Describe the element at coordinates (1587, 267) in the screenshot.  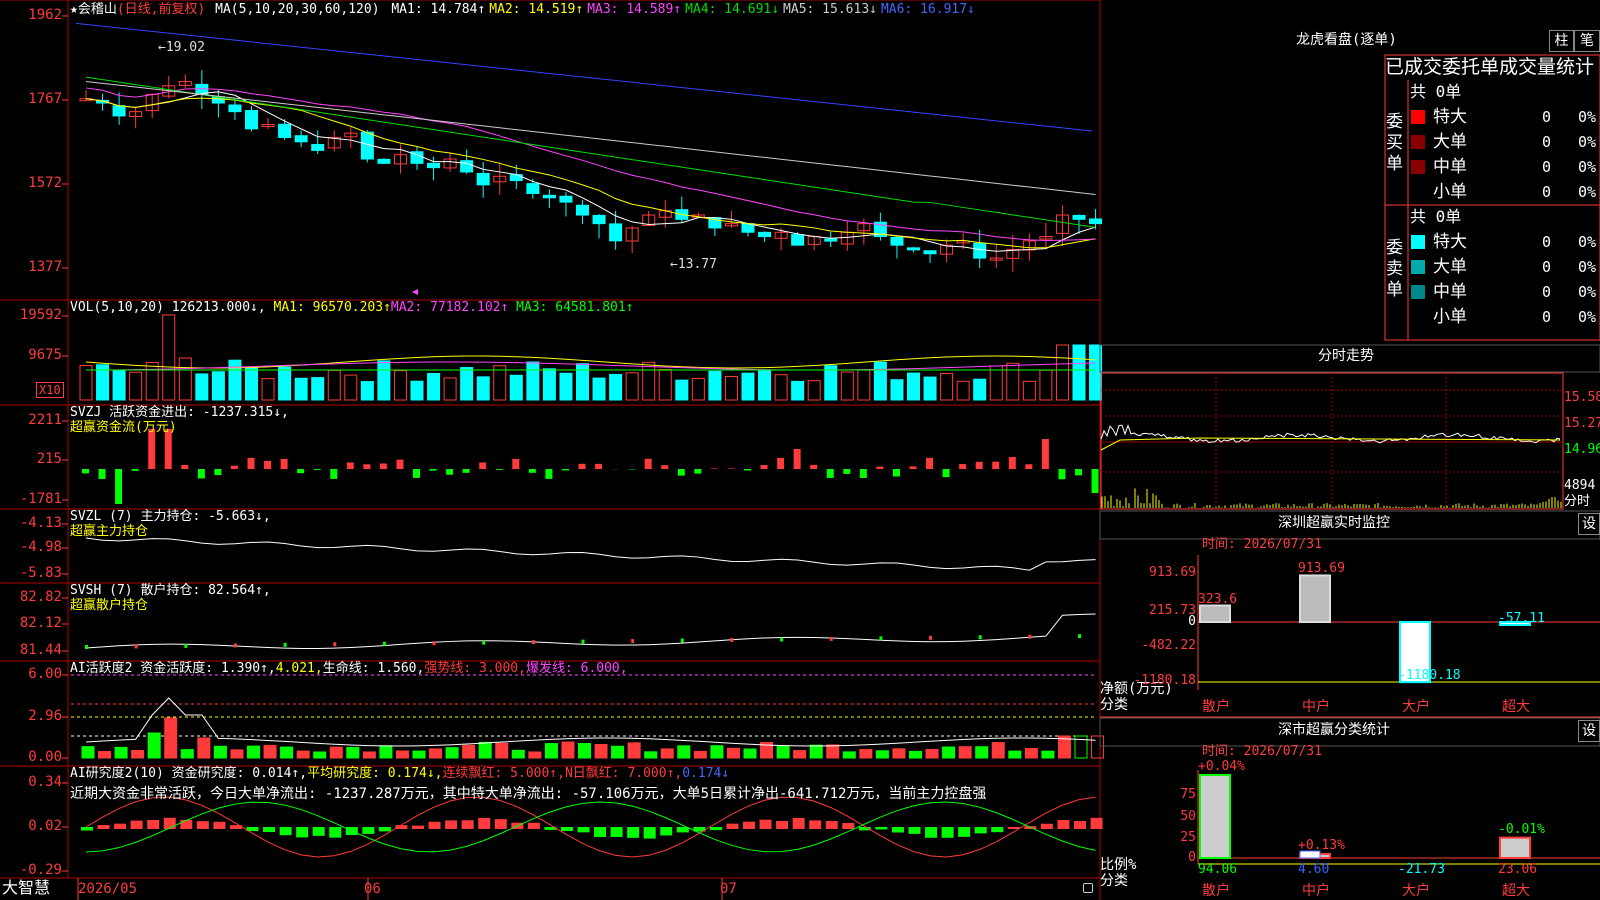
I see `order-row-pct: 0%` at that location.